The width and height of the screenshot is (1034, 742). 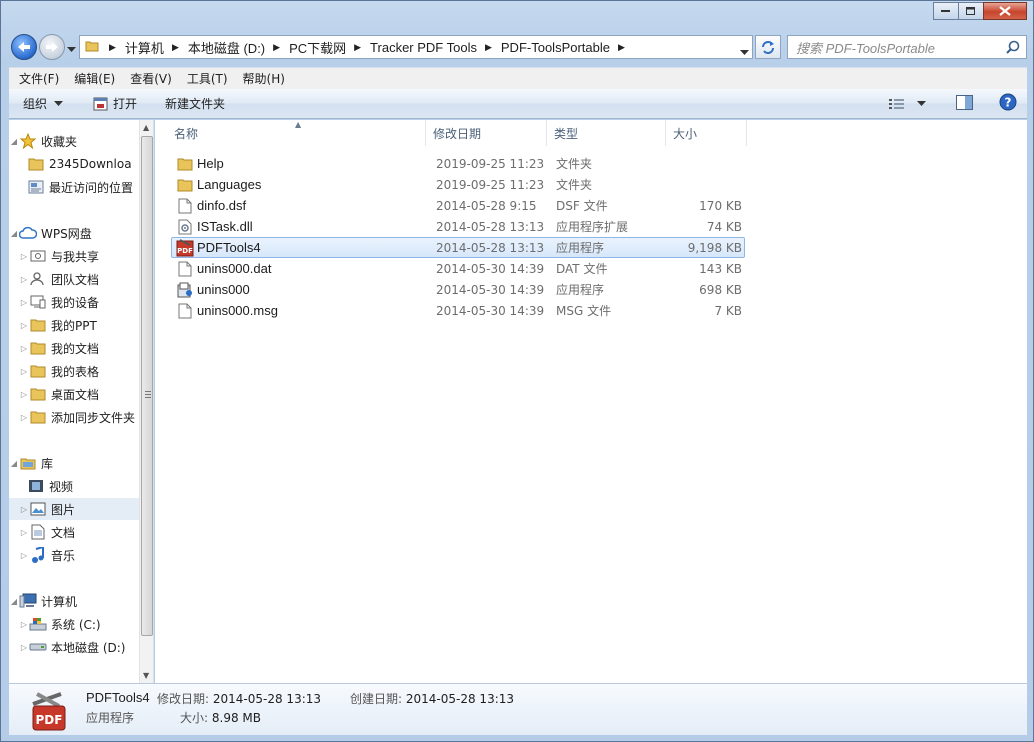 I want to click on nav-item-2345downloads: 2345Downloa, so click(x=74, y=164).